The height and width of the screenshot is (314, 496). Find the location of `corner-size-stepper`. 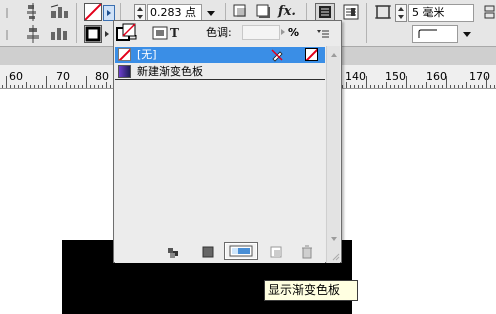

corner-size-stepper is located at coordinates (401, 13).